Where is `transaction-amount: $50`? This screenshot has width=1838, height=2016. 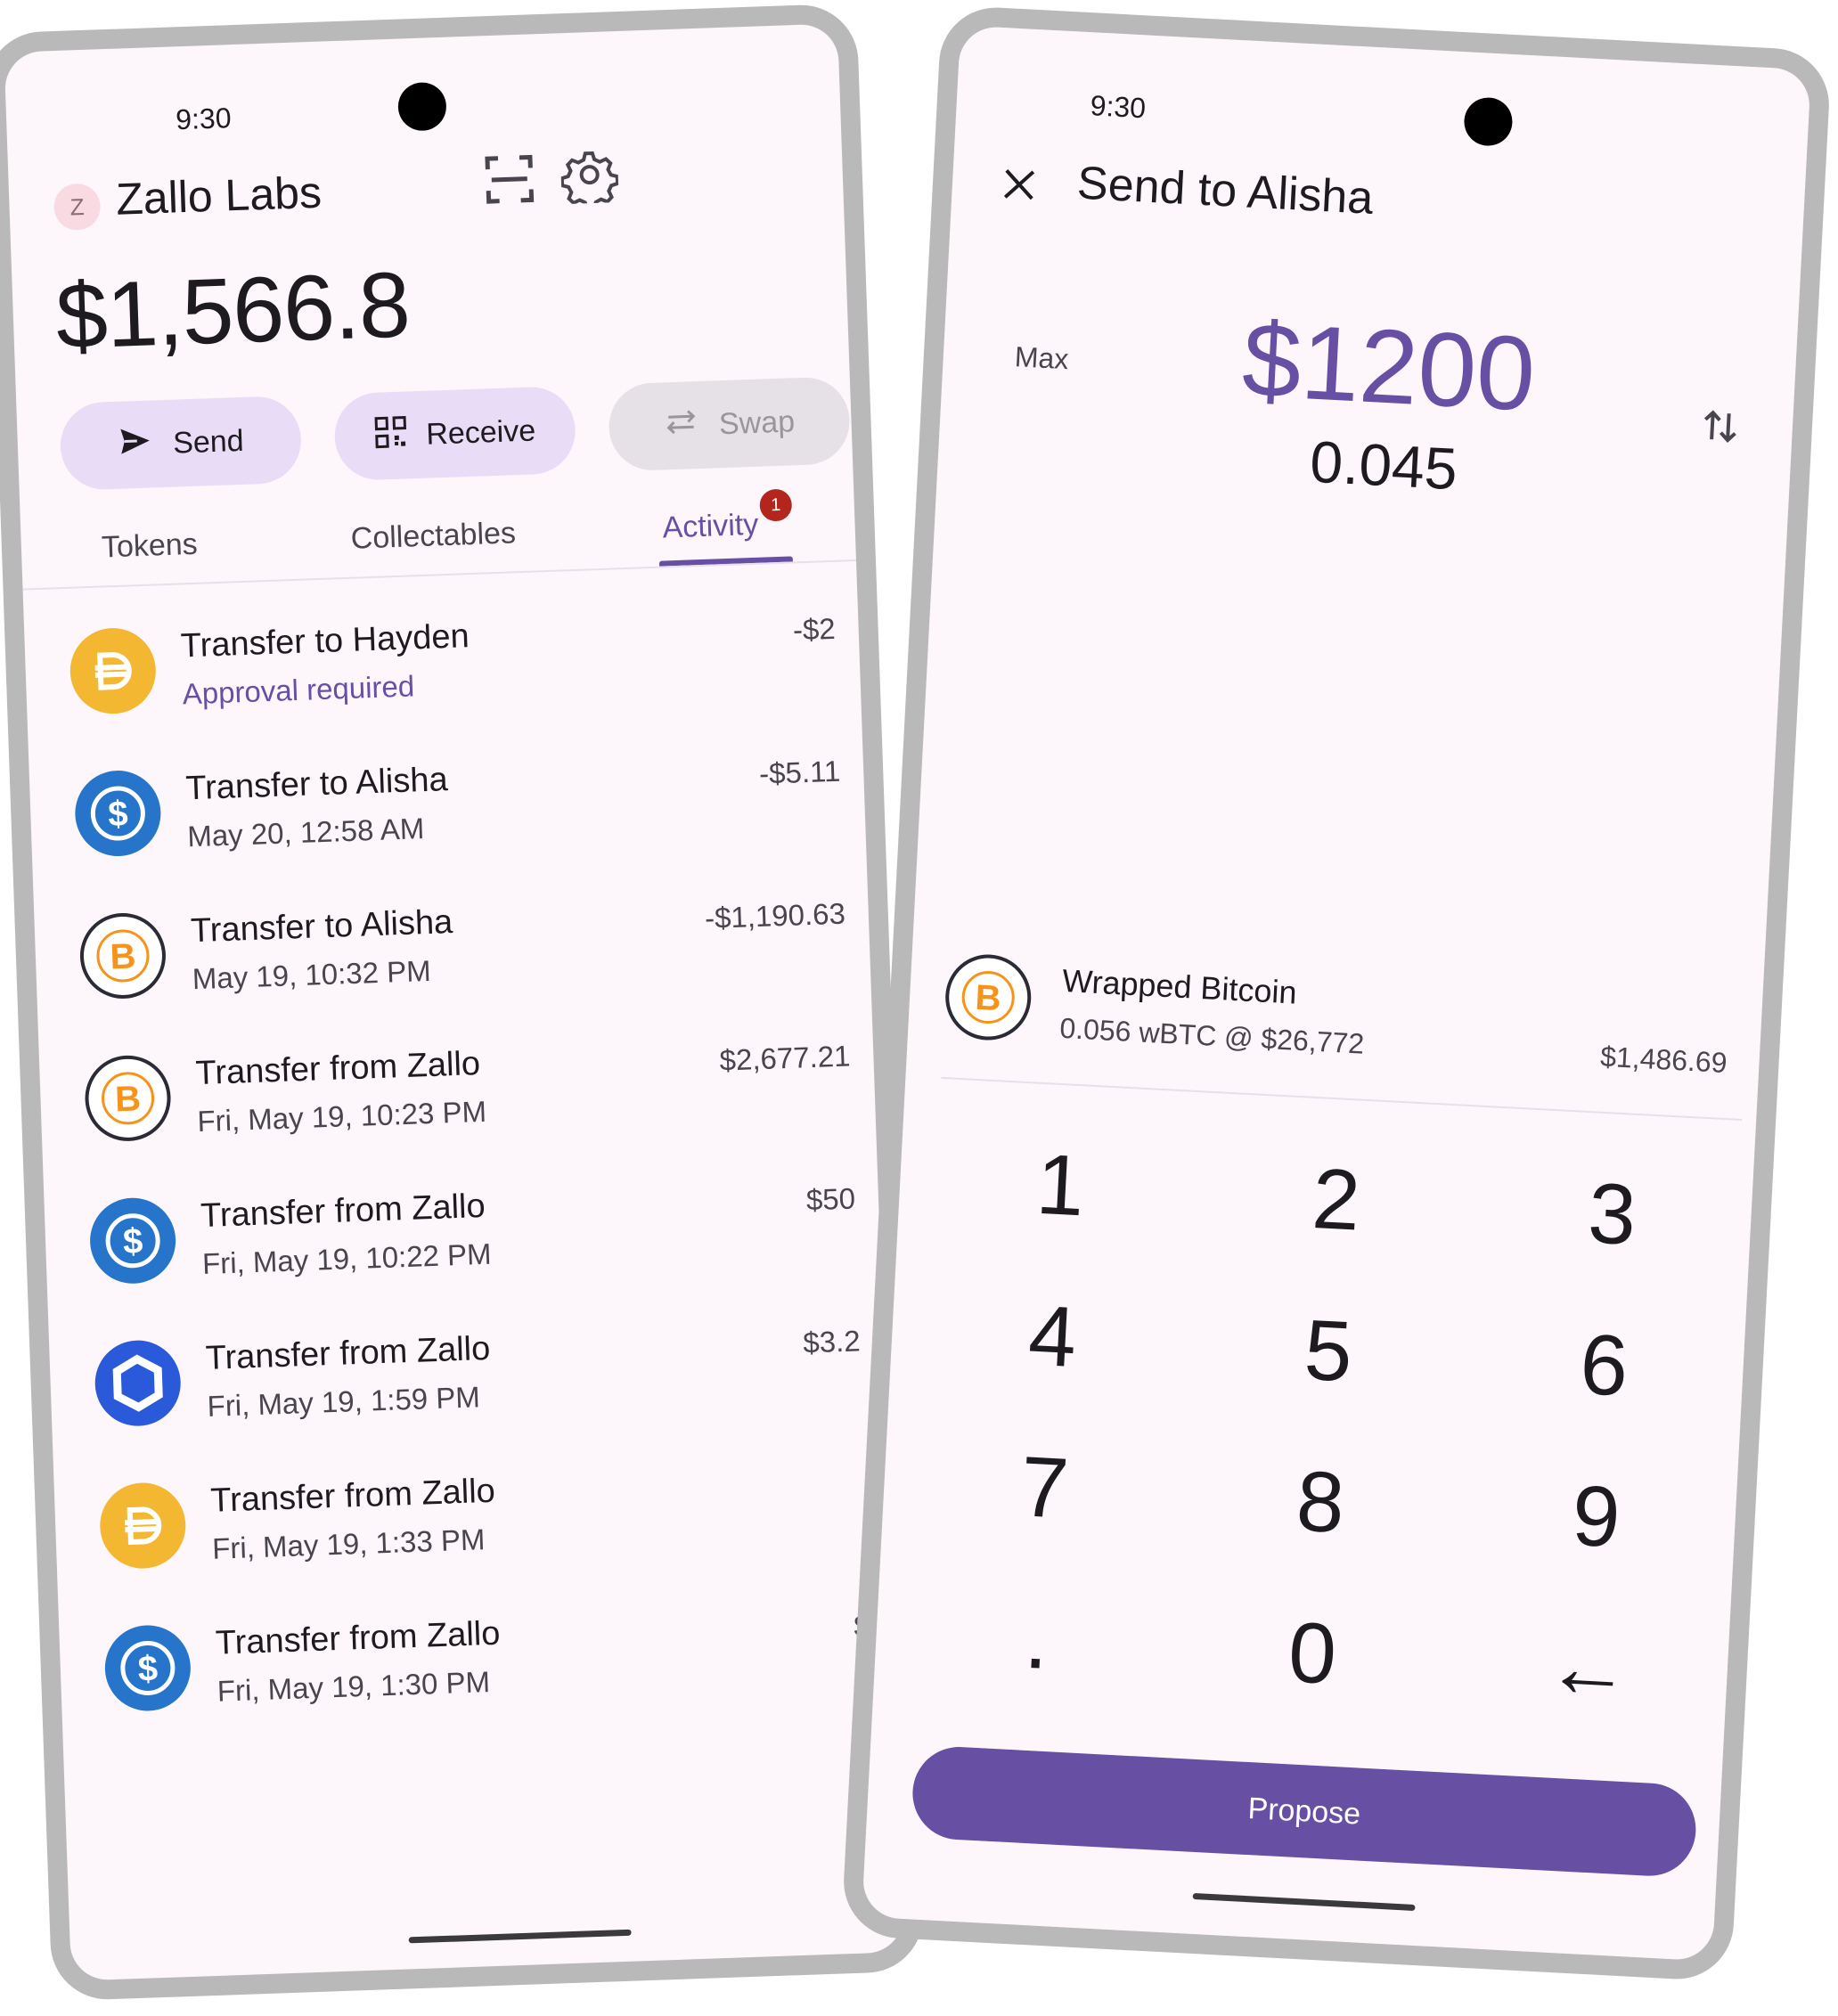 transaction-amount: $50 is located at coordinates (830, 1199).